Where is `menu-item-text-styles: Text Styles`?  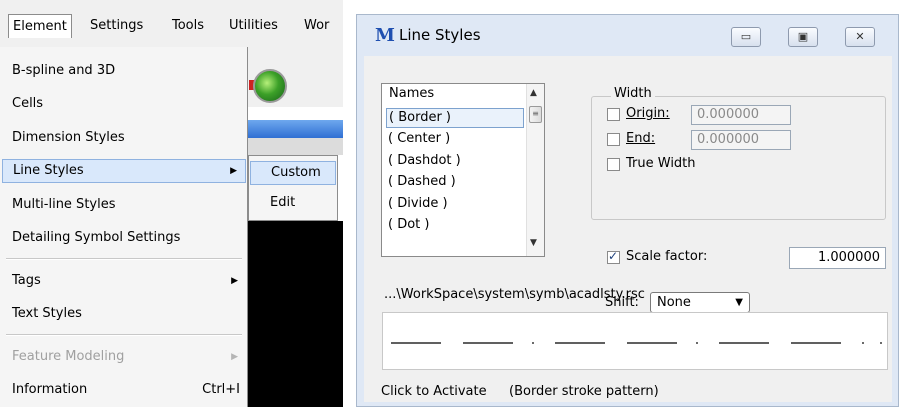 menu-item-text-styles: Text Styles is located at coordinates (124, 314).